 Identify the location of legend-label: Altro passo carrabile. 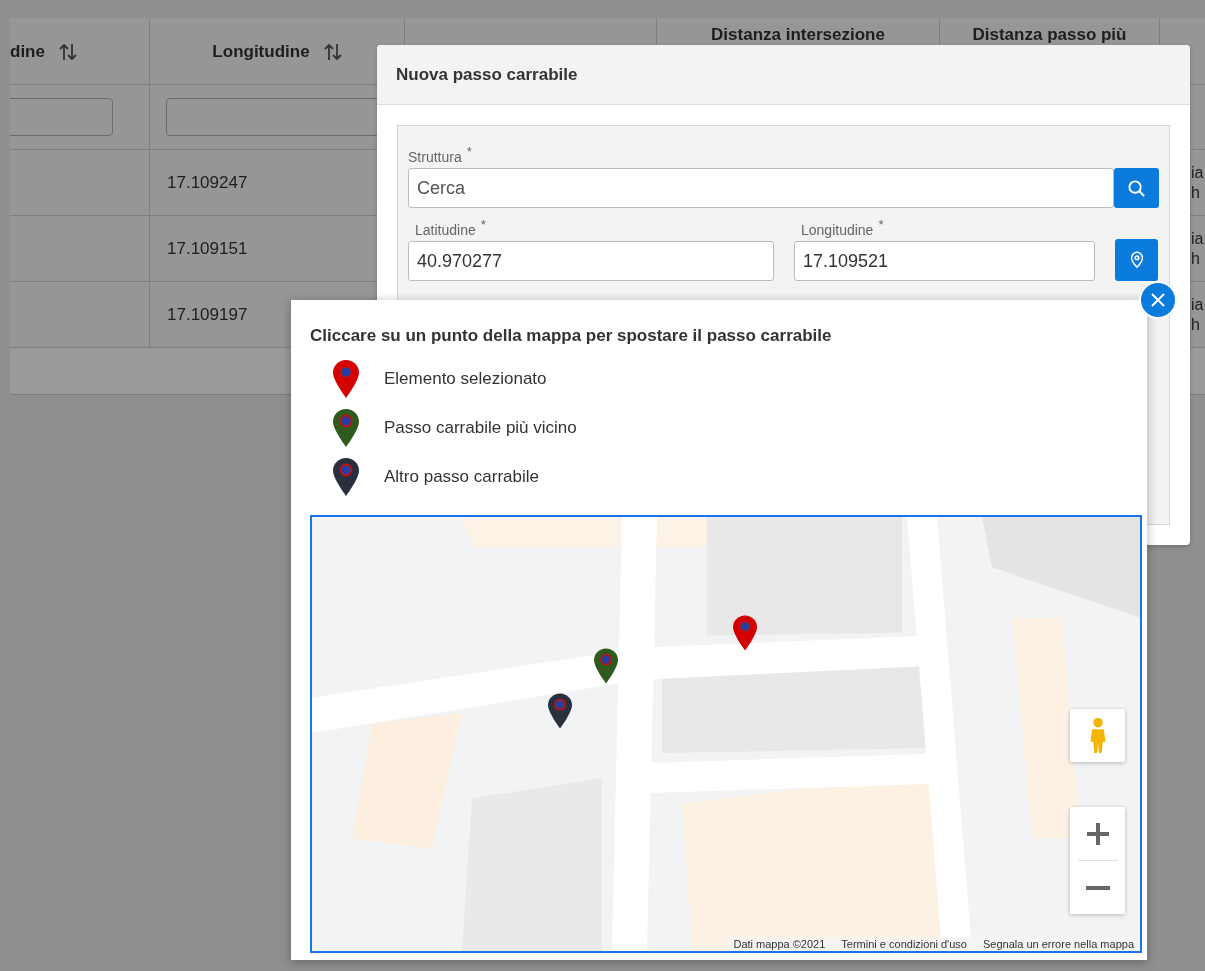
(461, 476).